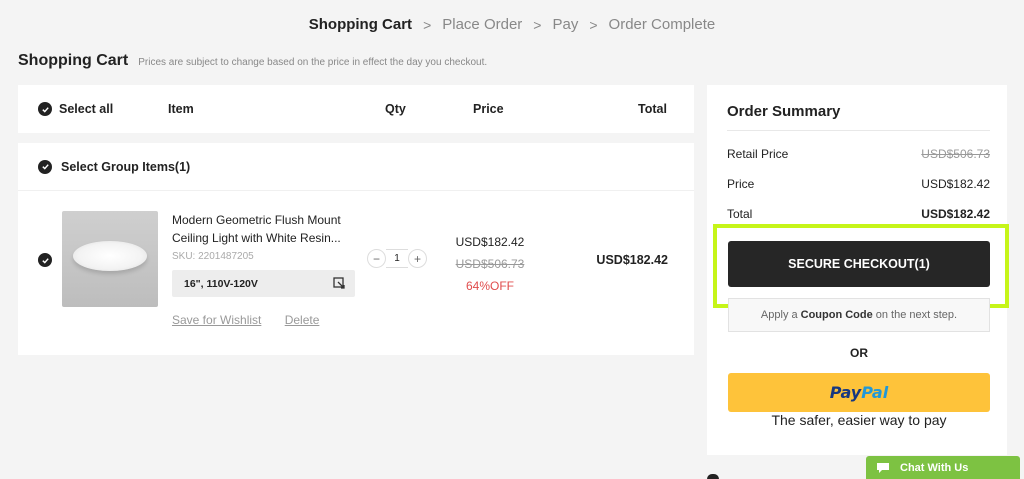 The width and height of the screenshot is (1024, 479). Describe the element at coordinates (181, 109) in the screenshot. I see `column-item: Item` at that location.